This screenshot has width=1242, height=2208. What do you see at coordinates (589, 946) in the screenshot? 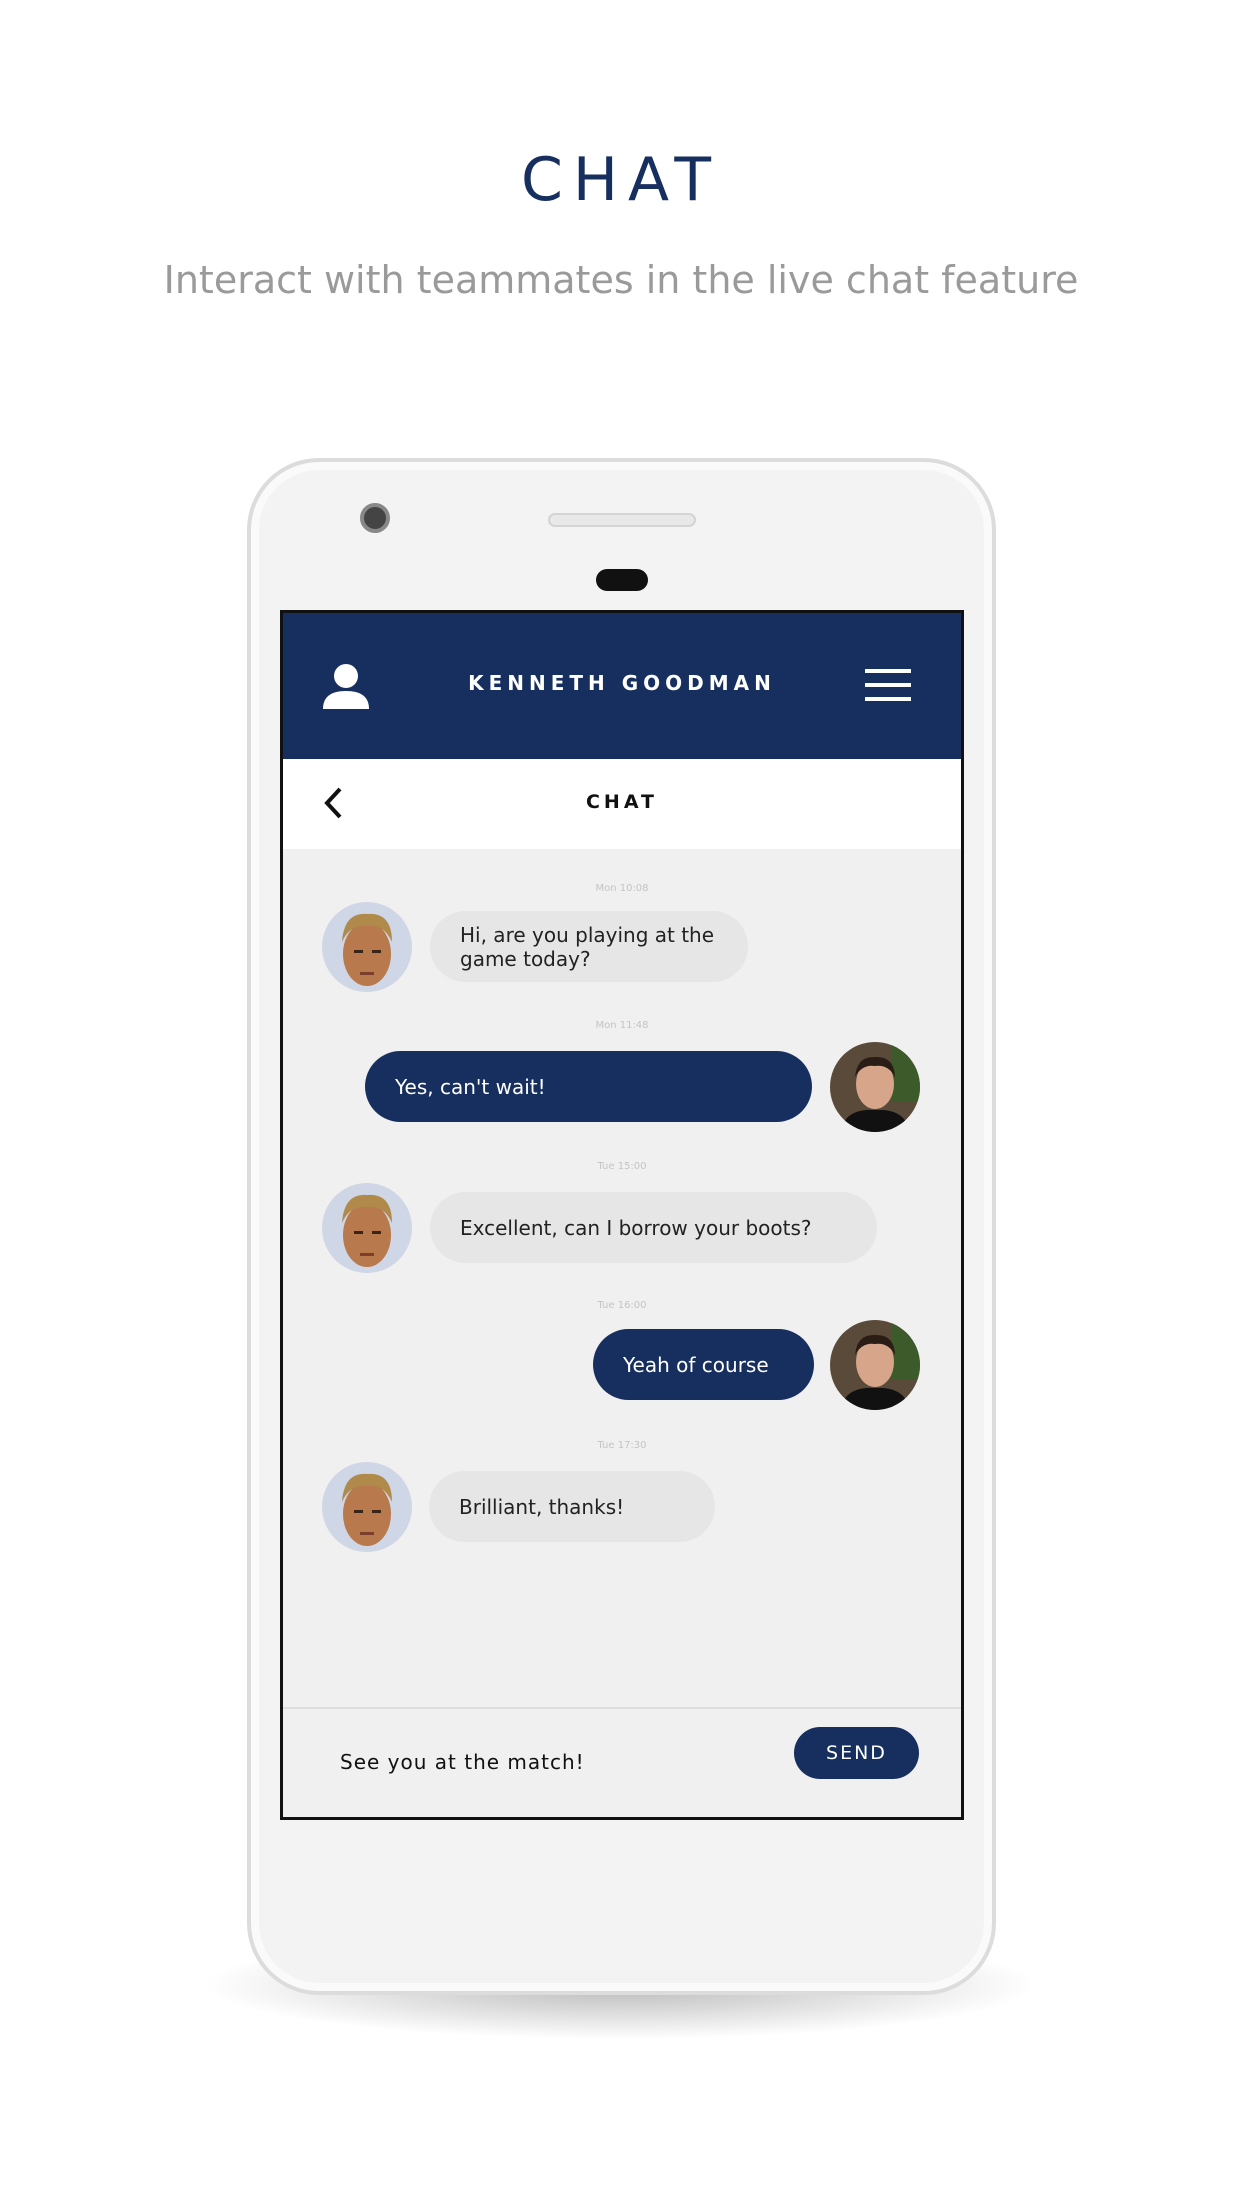
I see `incoming-message: Hi, are you playing at the game today?` at bounding box center [589, 946].